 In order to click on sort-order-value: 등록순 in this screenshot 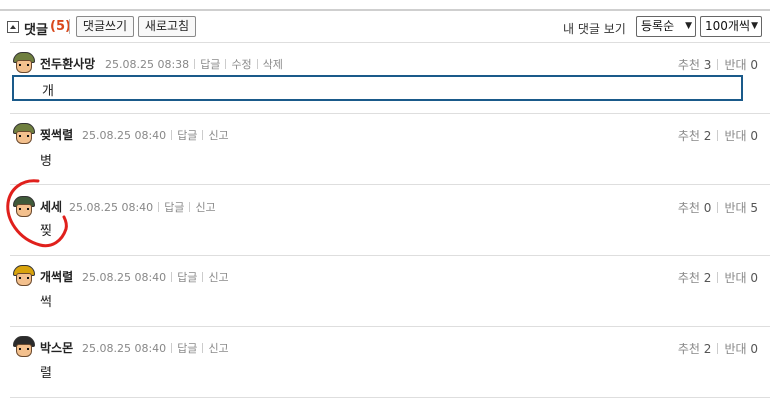, I will do `click(658, 26)`.